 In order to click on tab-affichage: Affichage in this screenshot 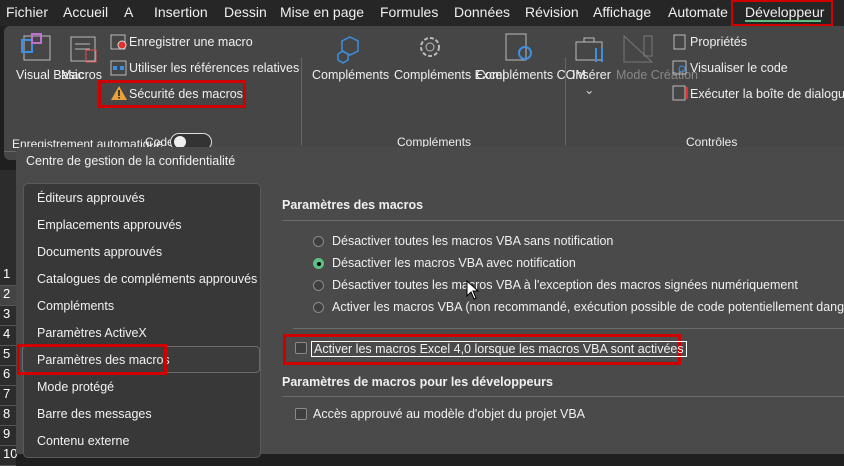, I will do `click(622, 12)`.